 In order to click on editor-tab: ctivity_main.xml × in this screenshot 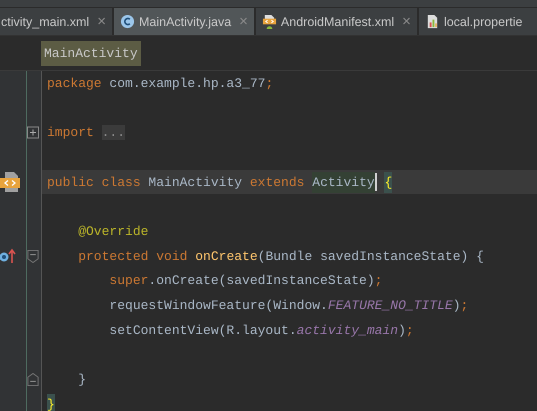, I will do `click(56, 21)`.